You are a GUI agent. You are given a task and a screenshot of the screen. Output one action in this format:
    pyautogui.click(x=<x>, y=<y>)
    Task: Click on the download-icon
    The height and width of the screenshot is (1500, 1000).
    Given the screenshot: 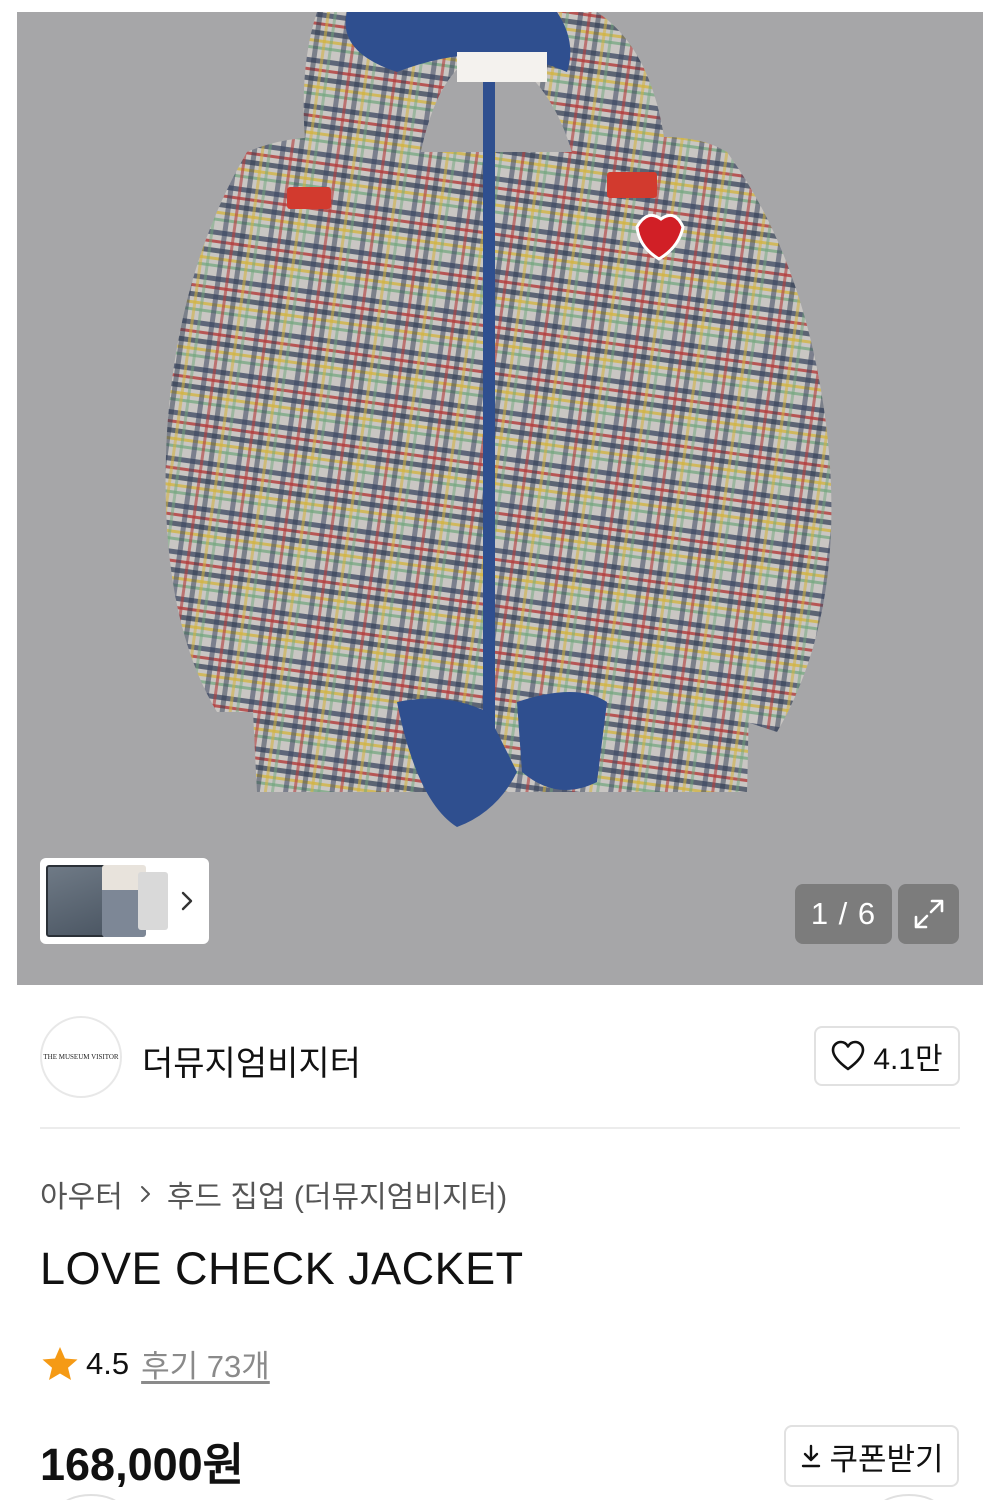 What is the action you would take?
    pyautogui.click(x=811, y=1456)
    